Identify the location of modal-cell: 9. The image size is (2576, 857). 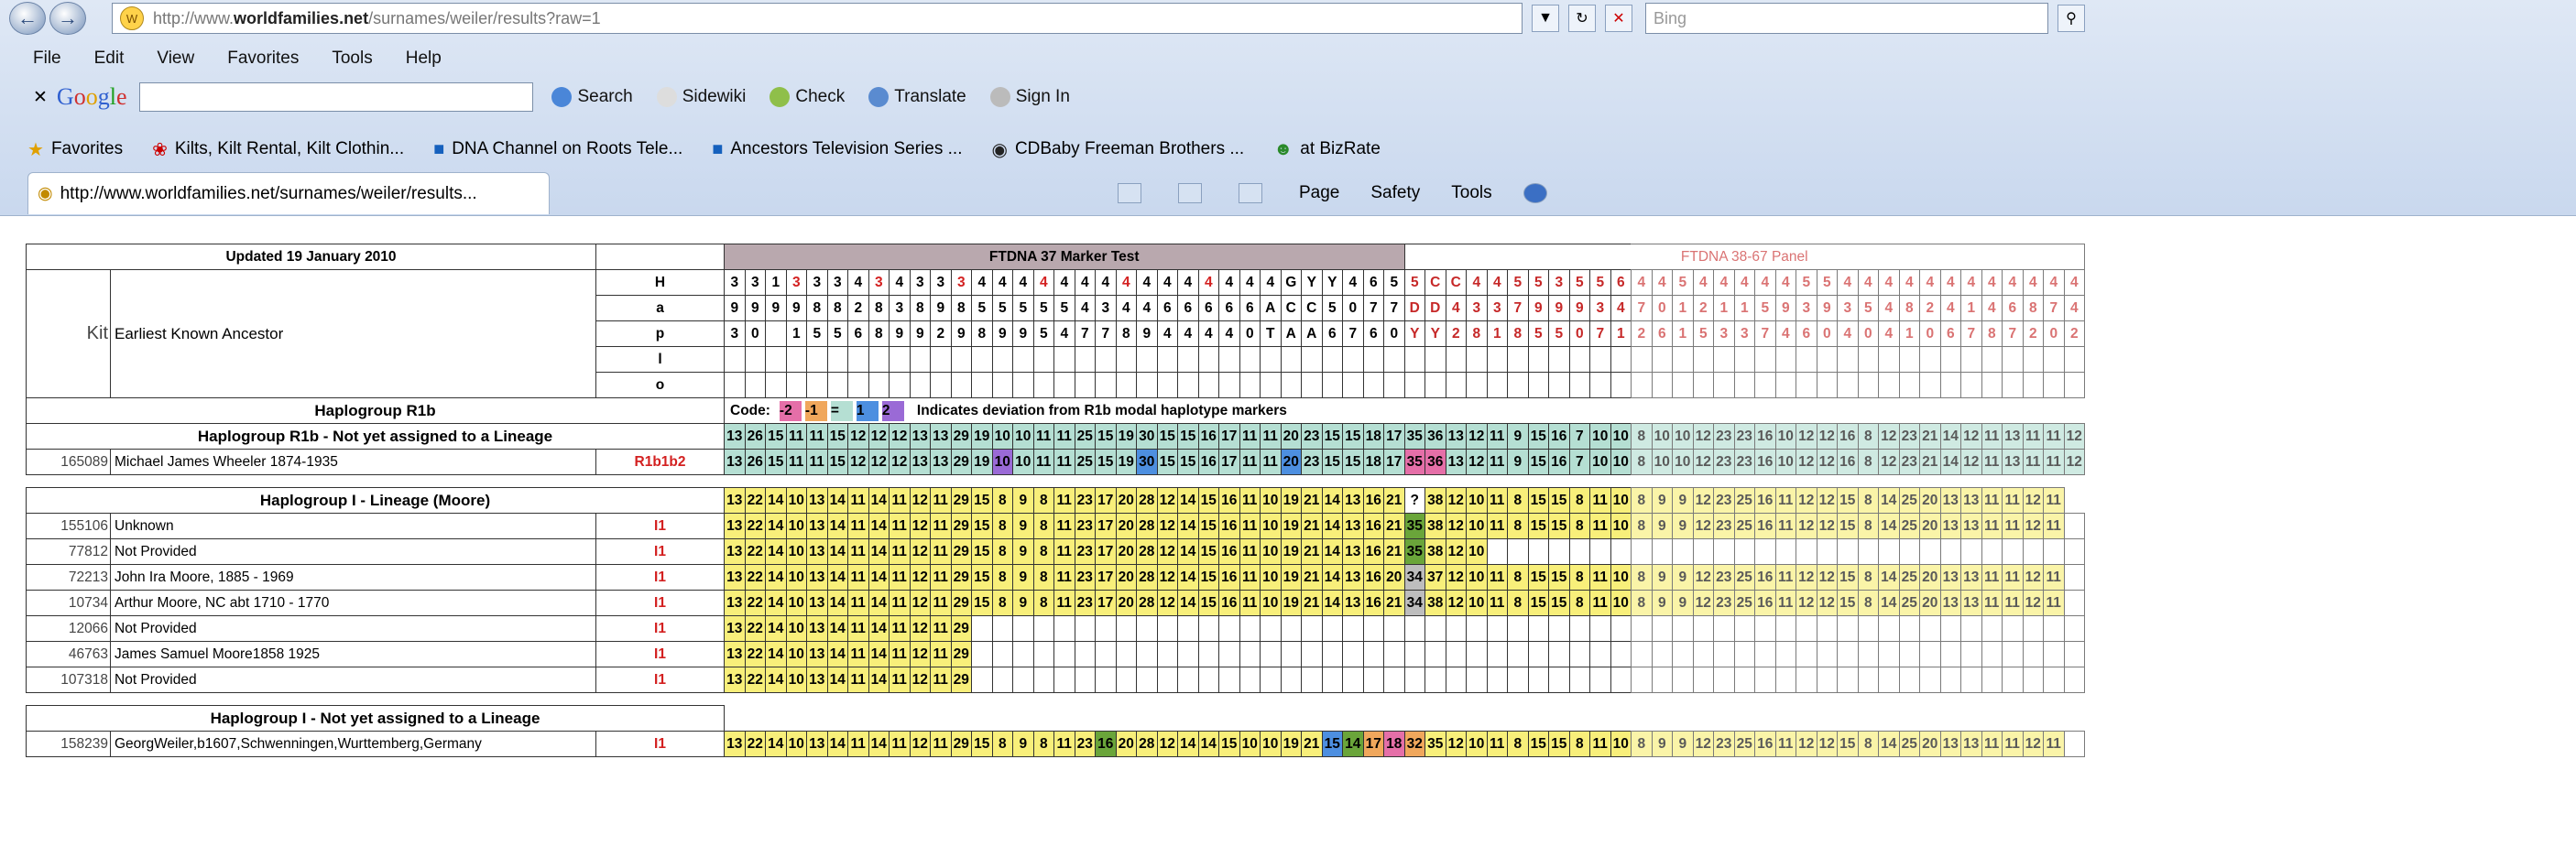
(1023, 501).